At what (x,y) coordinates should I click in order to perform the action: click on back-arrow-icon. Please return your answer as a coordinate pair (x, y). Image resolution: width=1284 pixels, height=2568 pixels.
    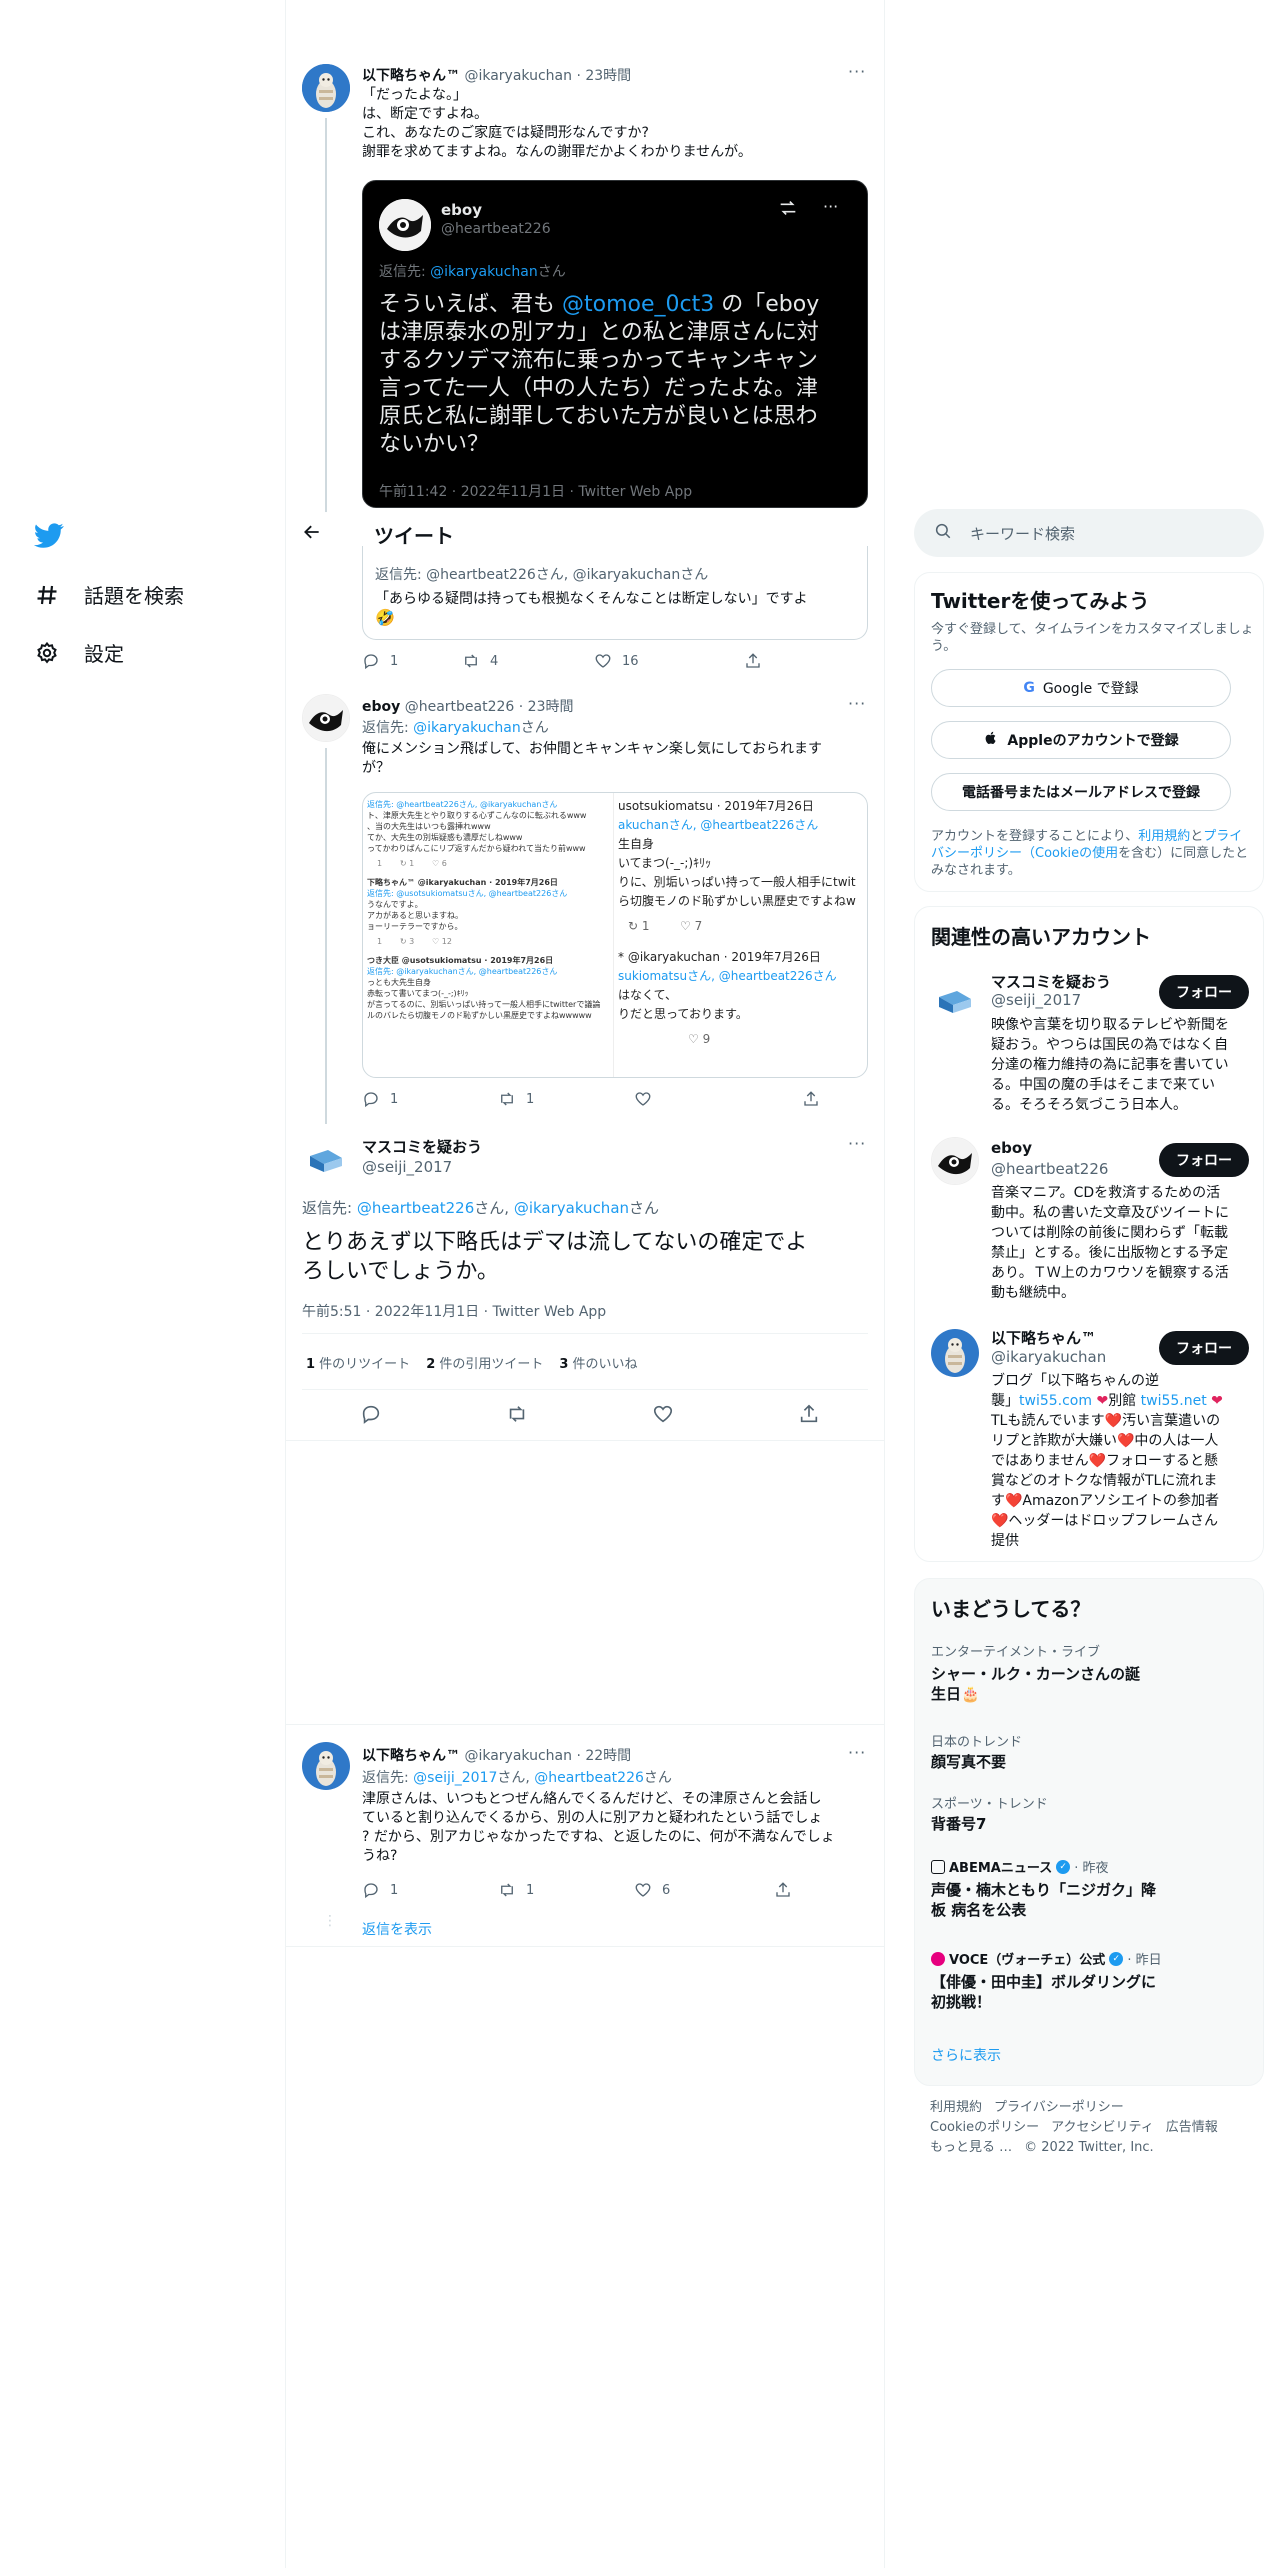
    Looking at the image, I should click on (317, 534).